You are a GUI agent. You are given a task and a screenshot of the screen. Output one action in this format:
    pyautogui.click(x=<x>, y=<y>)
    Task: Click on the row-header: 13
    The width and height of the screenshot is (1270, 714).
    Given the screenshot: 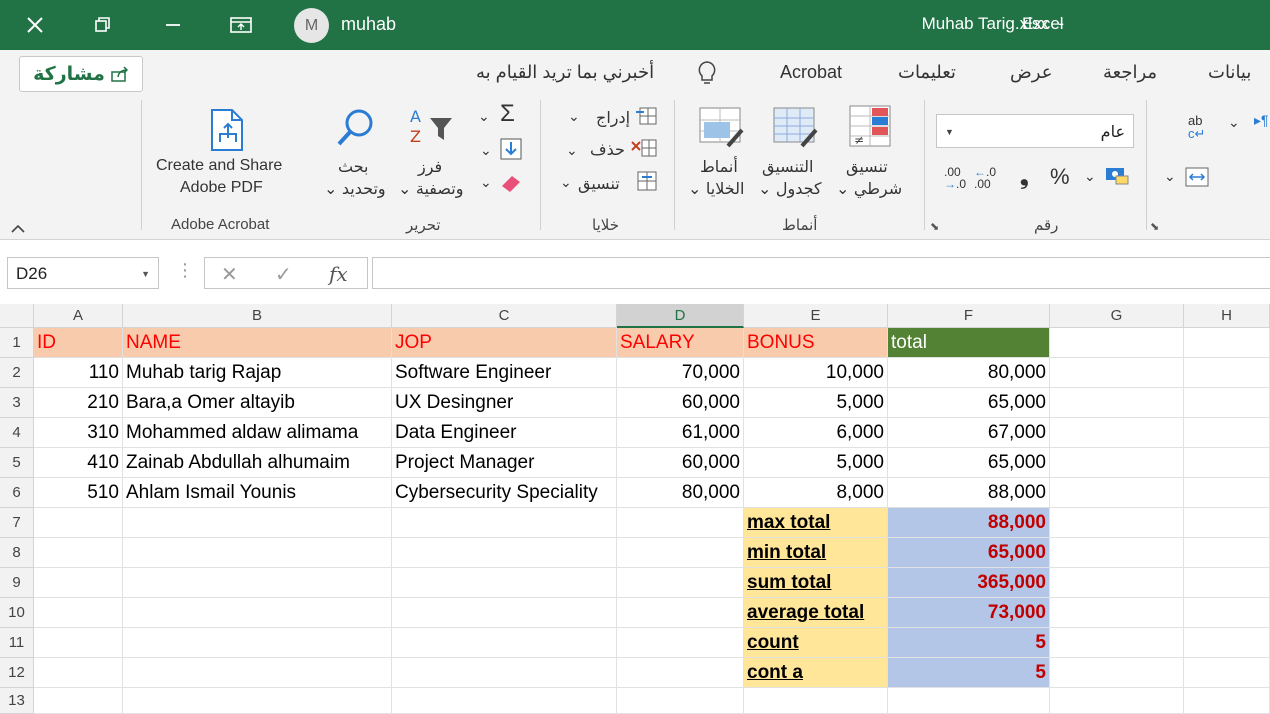 What is the action you would take?
    pyautogui.click(x=17, y=701)
    